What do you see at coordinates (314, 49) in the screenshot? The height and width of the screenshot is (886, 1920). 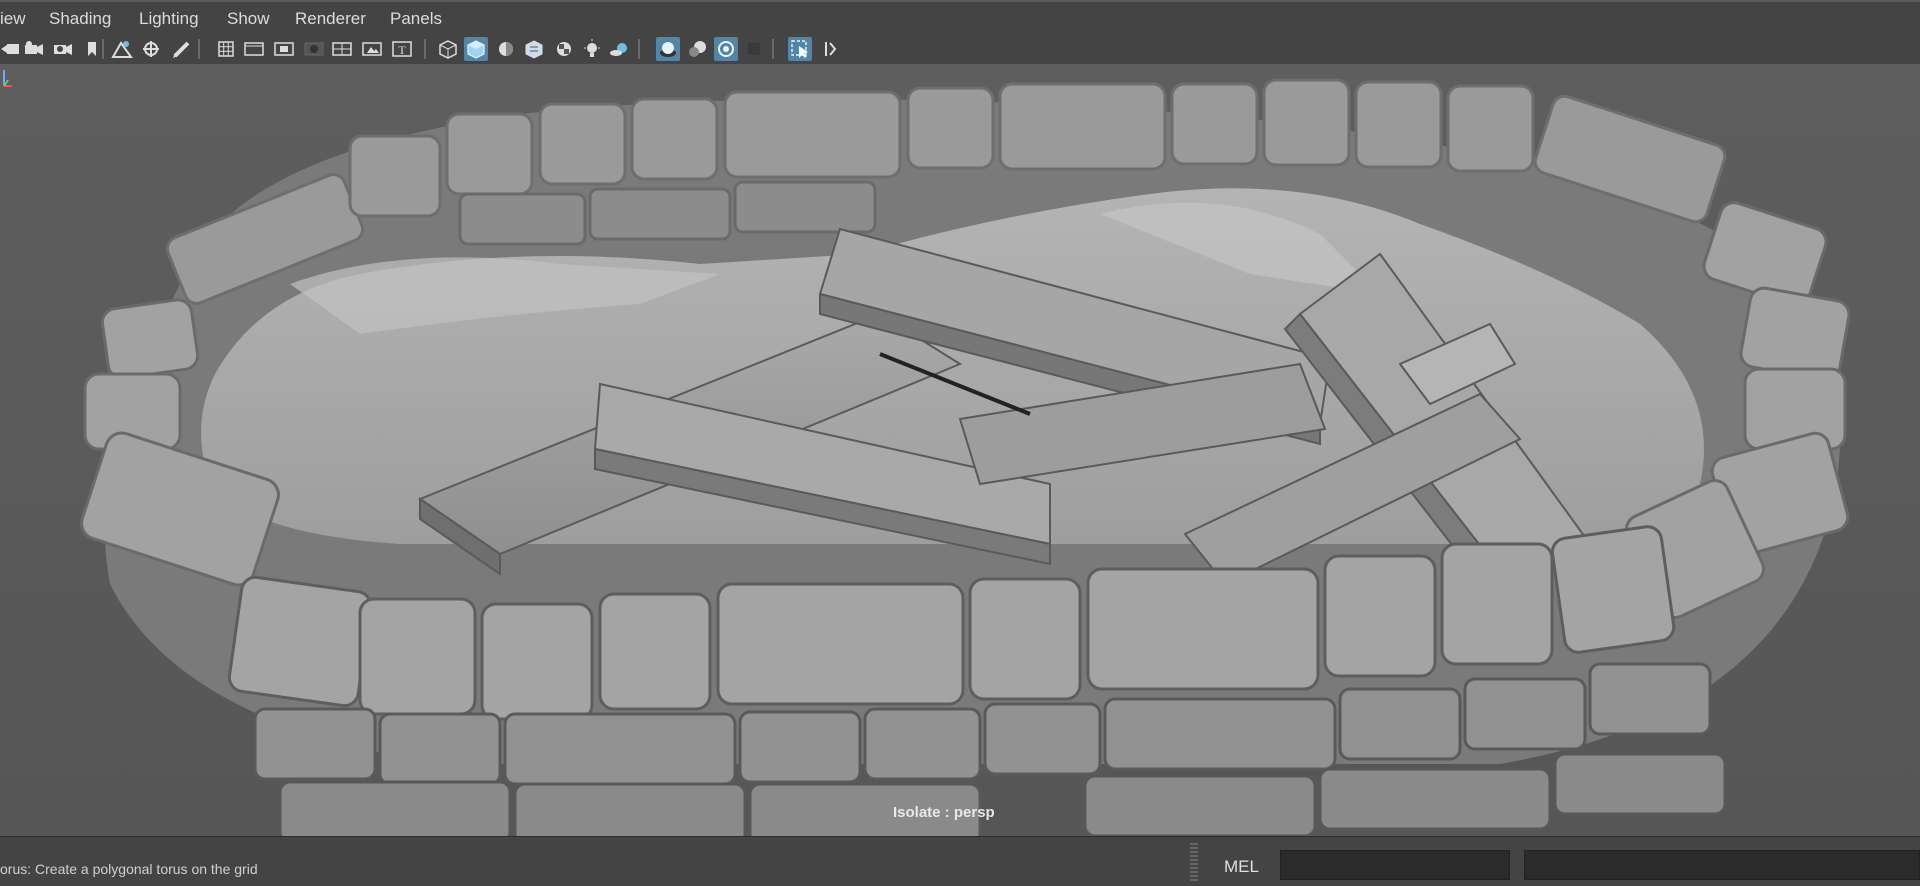 I see `gate-mask-icon` at bounding box center [314, 49].